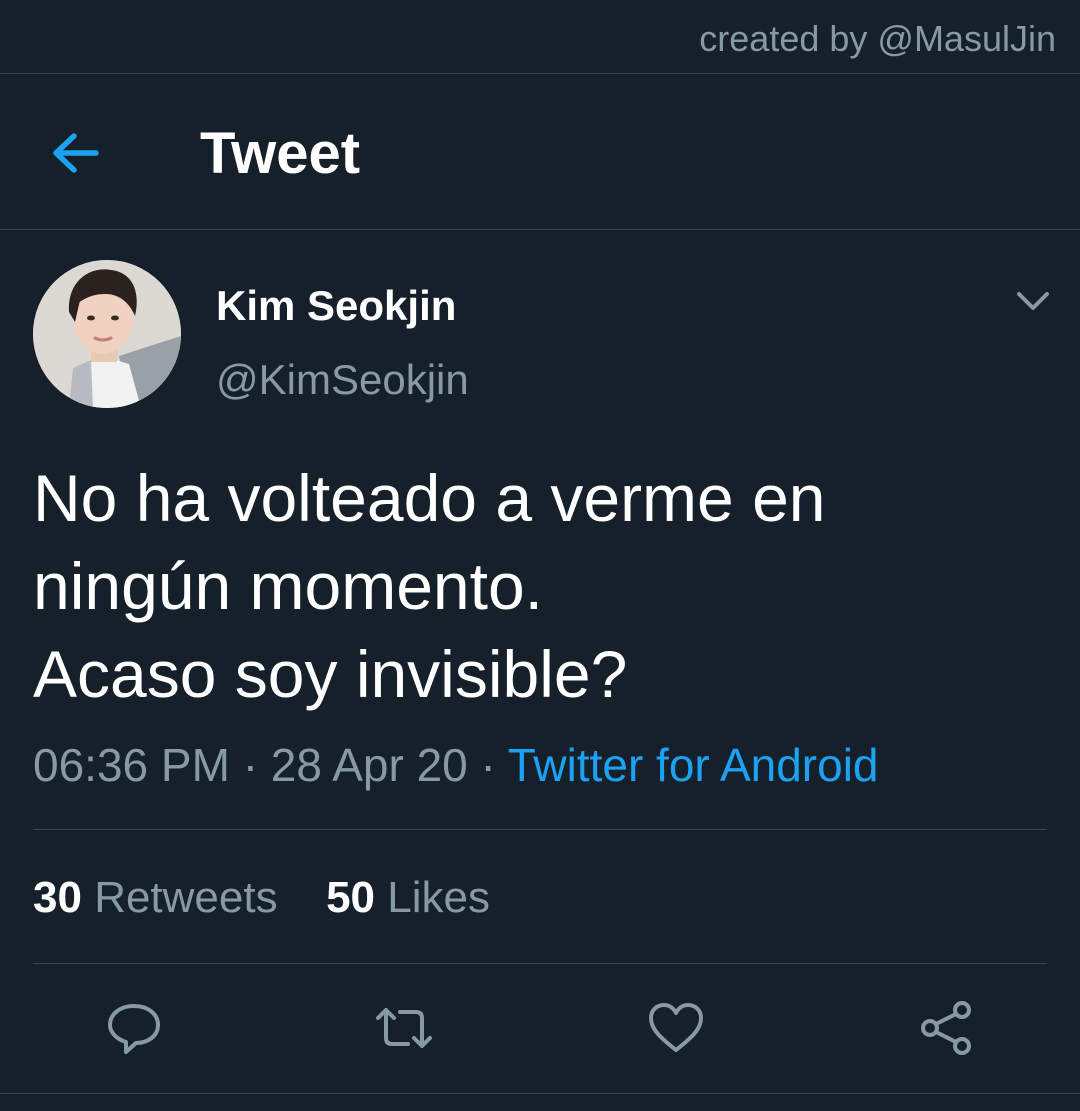  Describe the element at coordinates (330, 674) in the screenshot. I see `tweet-text-line: Acaso soy invisible?` at that location.